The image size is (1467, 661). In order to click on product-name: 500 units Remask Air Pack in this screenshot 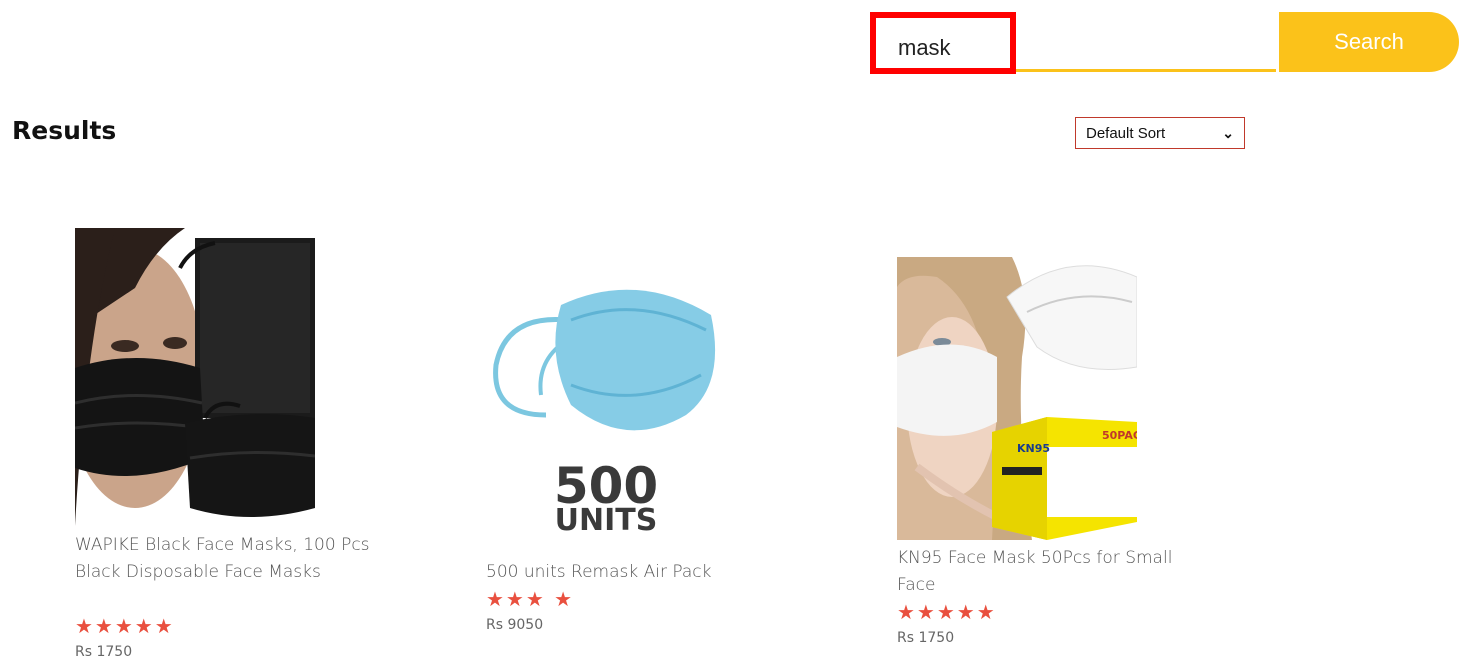, I will do `click(636, 572)`.